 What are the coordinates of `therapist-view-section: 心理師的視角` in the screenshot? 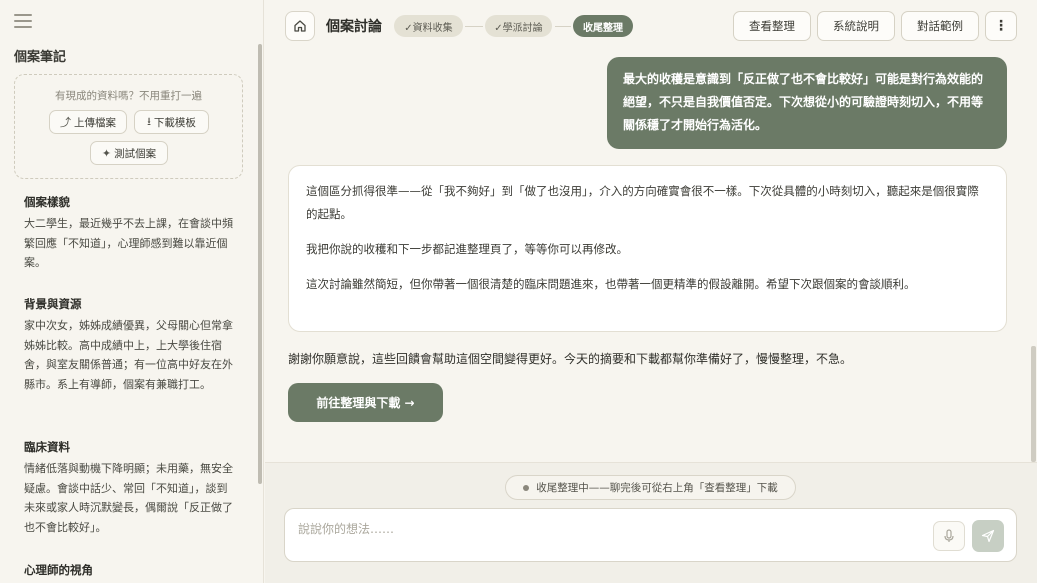 It's located at (130, 572).